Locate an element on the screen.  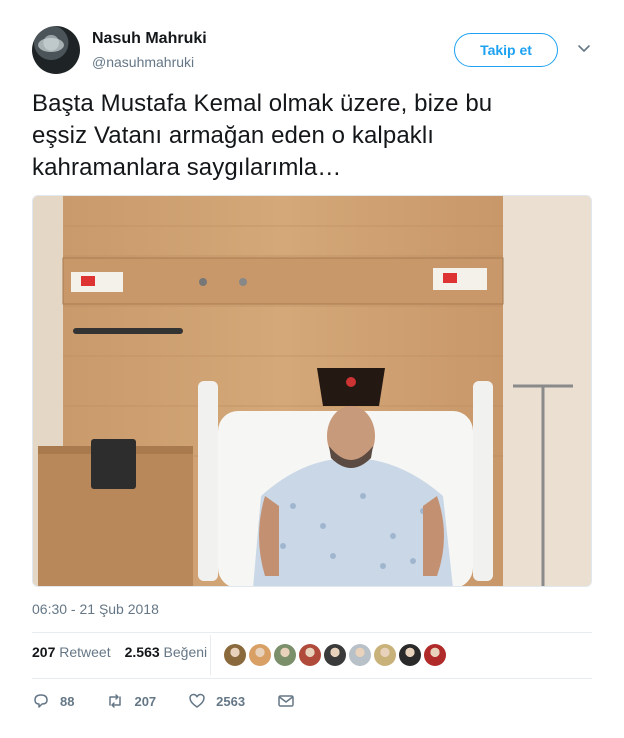
direct-message-button is located at coordinates (286, 701).